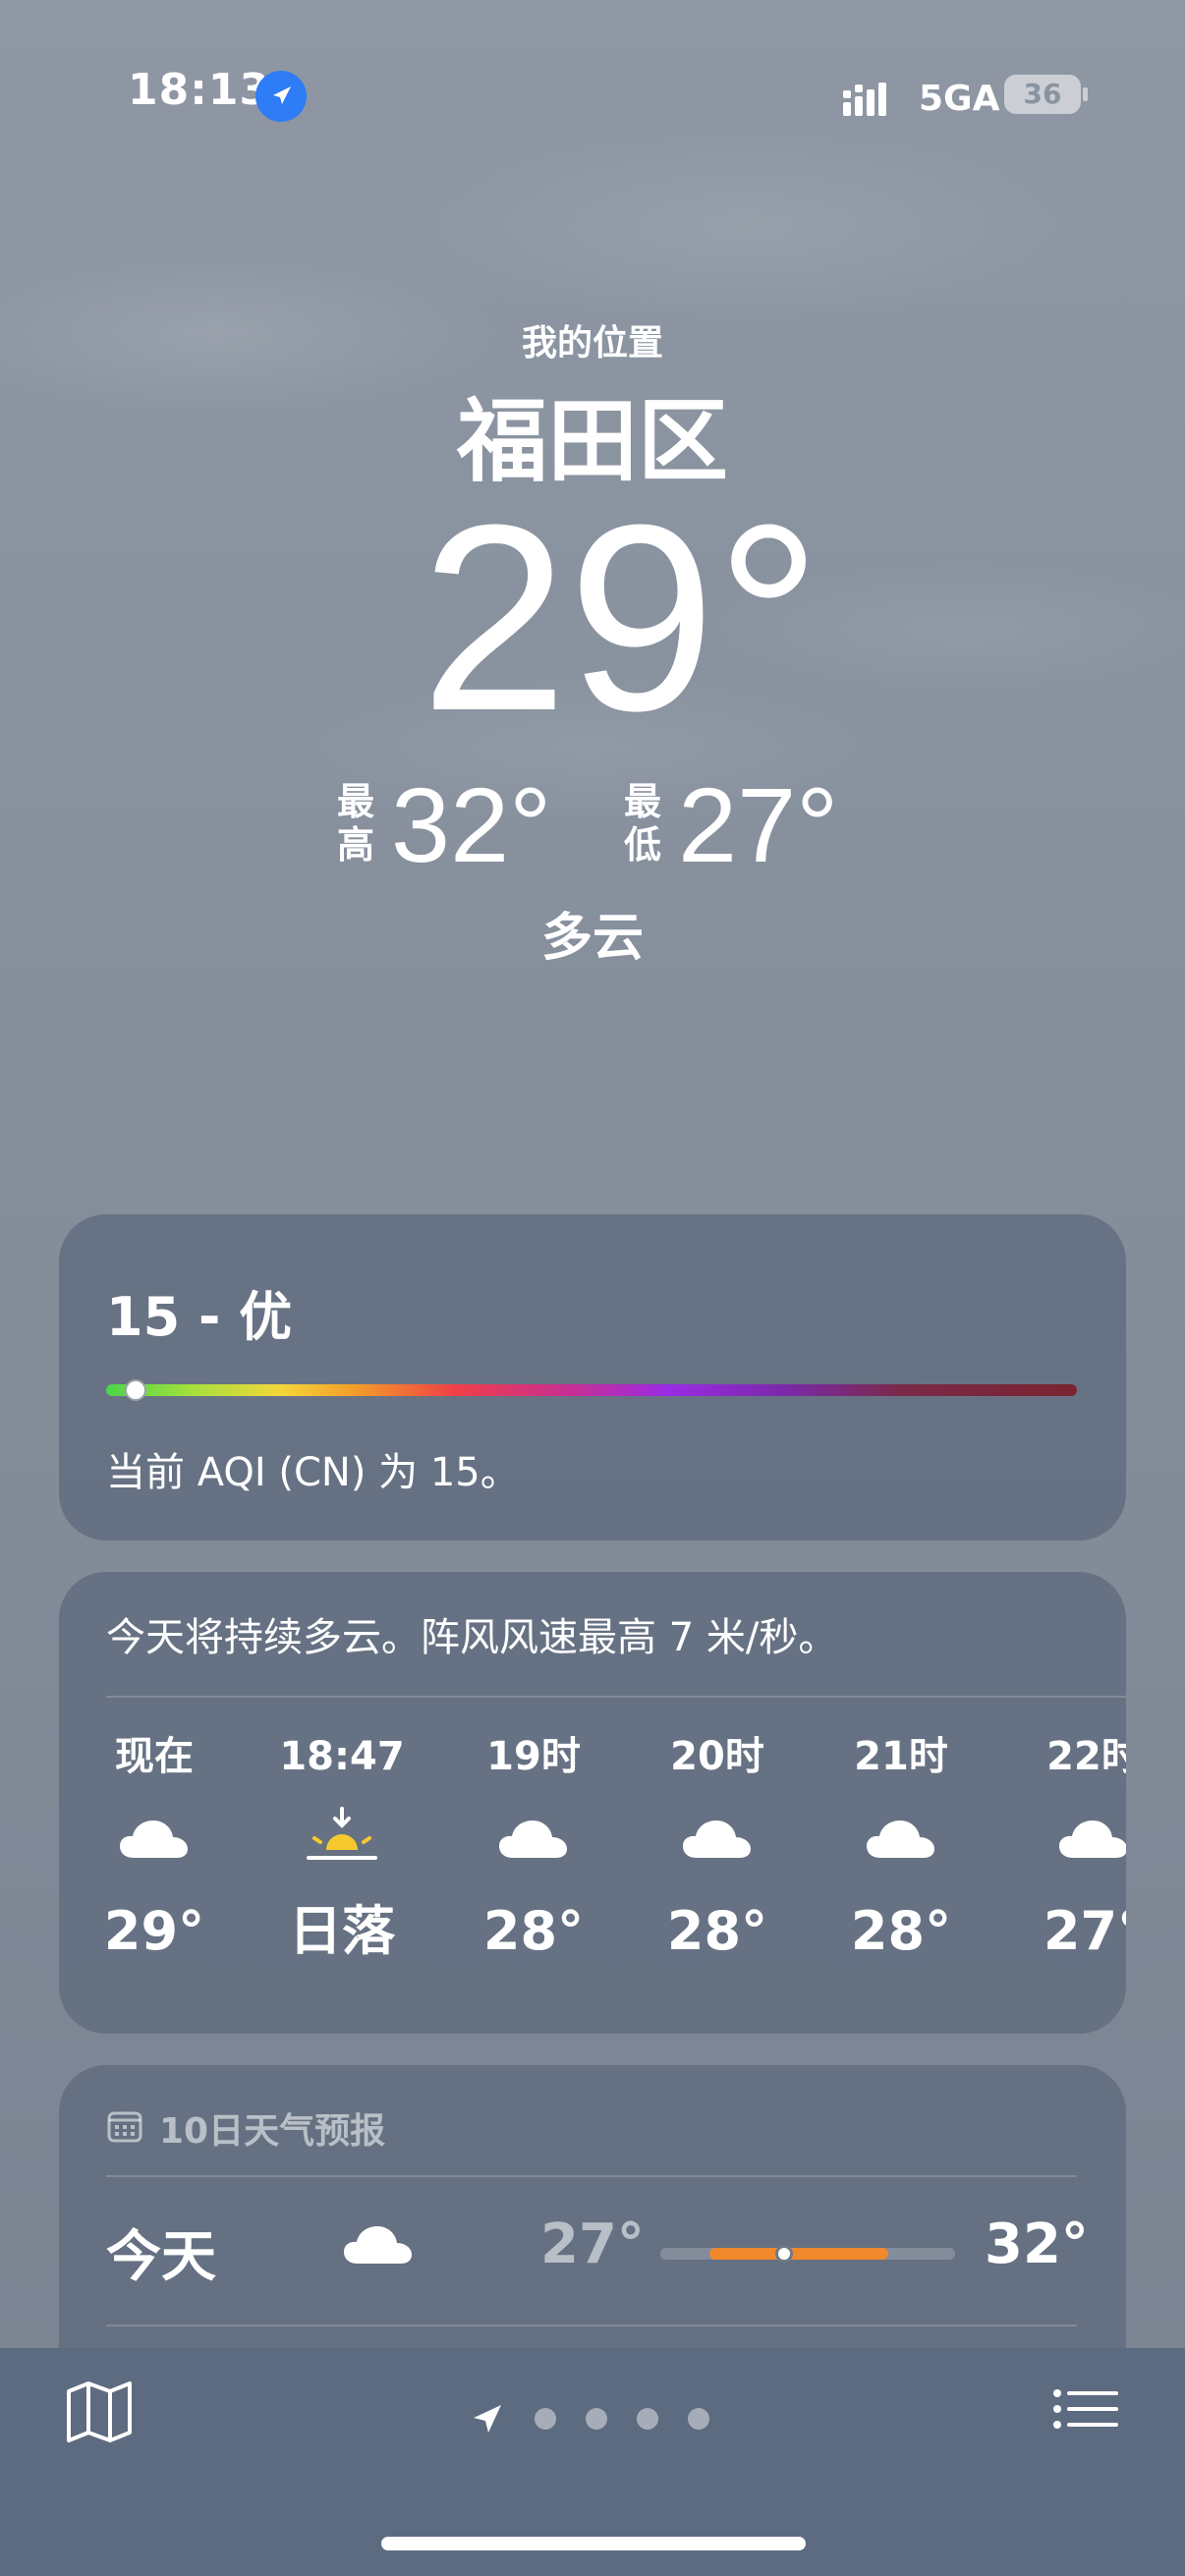 The image size is (1185, 2576). I want to click on location-arrow-icon, so click(488, 2419).